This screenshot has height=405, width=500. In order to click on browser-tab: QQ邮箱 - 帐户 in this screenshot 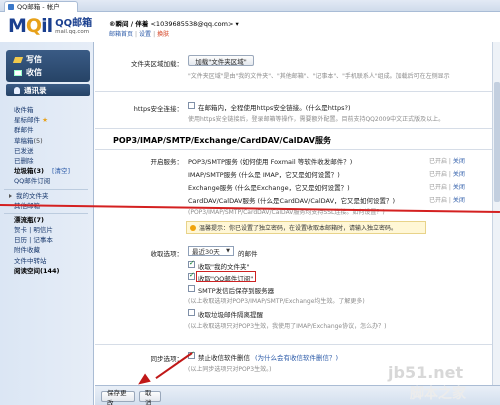, I will do `click(41, 6)`.